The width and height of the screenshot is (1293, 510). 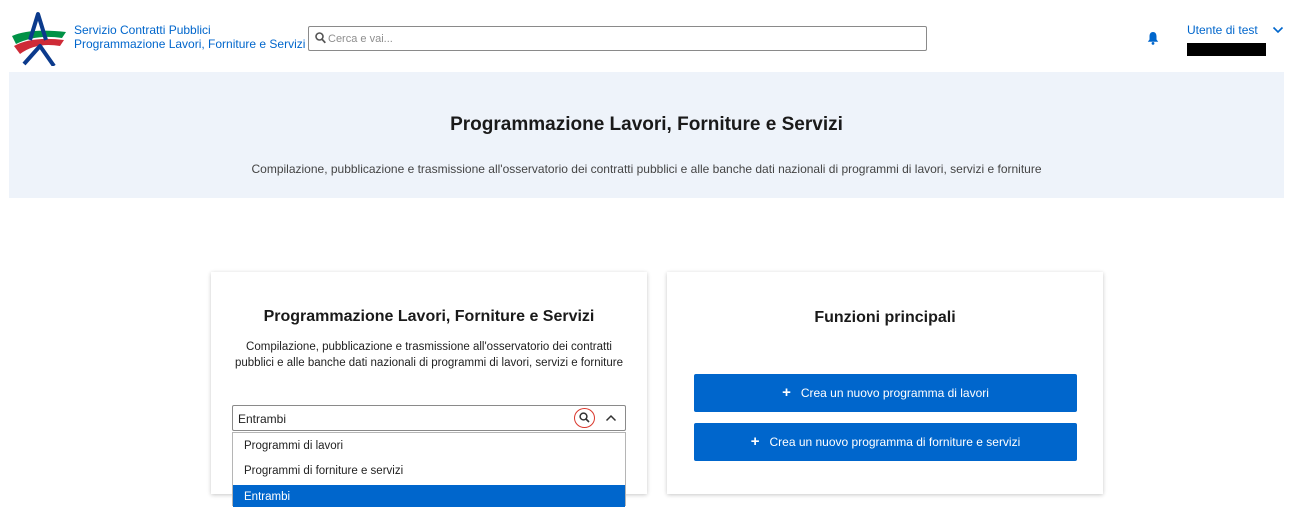 I want to click on select-option: Programmi di lavori, so click(x=429, y=446).